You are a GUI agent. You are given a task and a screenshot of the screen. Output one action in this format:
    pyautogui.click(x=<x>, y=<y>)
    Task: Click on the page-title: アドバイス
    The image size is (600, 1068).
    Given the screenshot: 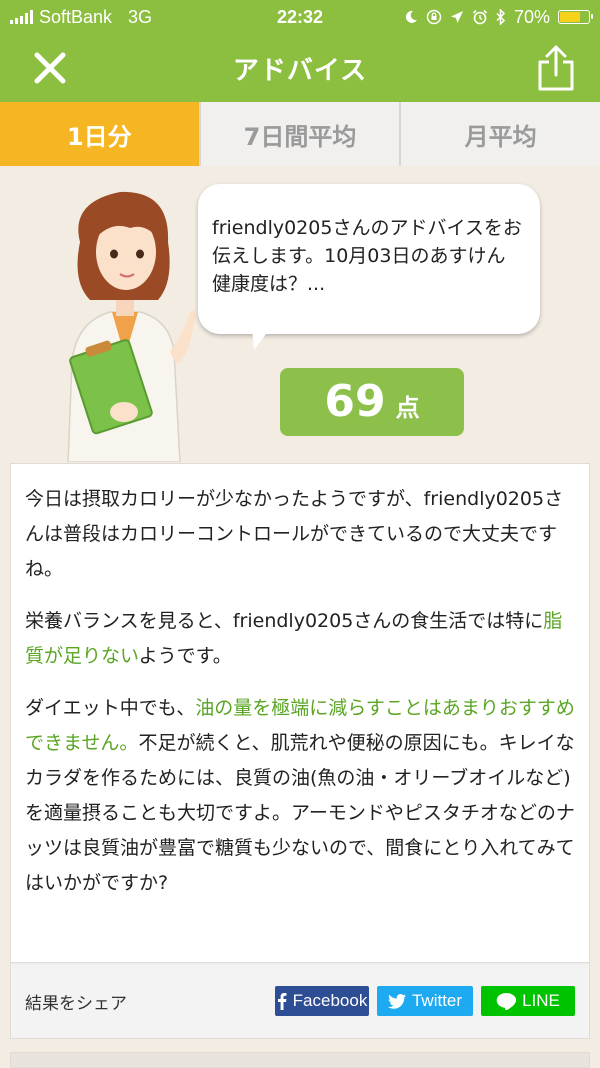 What is the action you would take?
    pyautogui.click(x=300, y=70)
    